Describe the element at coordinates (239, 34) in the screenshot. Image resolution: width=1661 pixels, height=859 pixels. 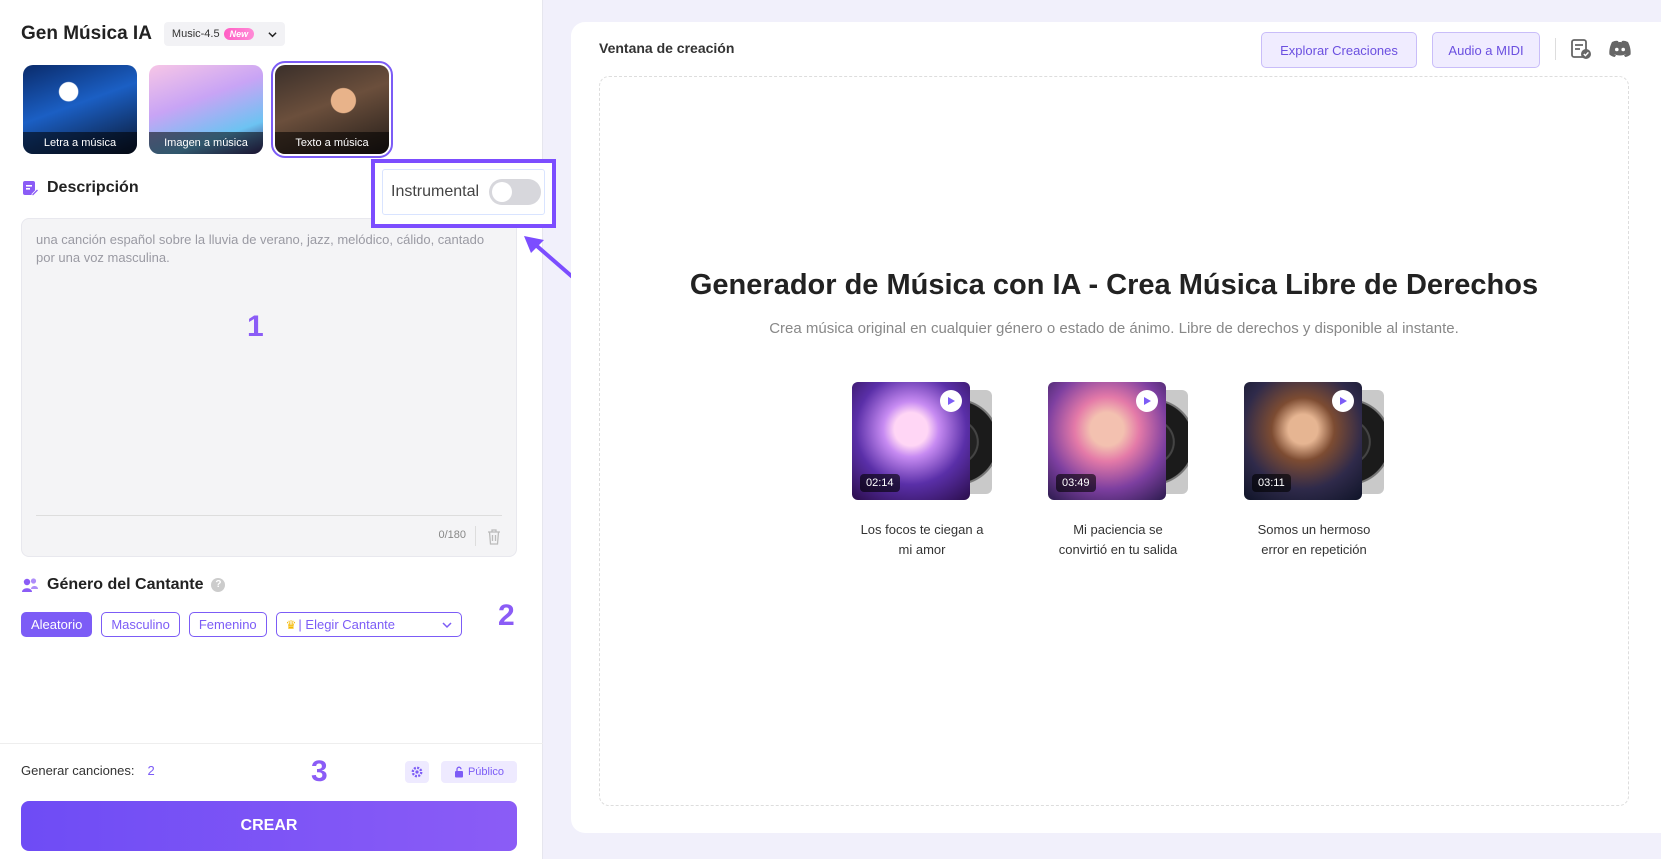
I see `new-badge: New` at that location.